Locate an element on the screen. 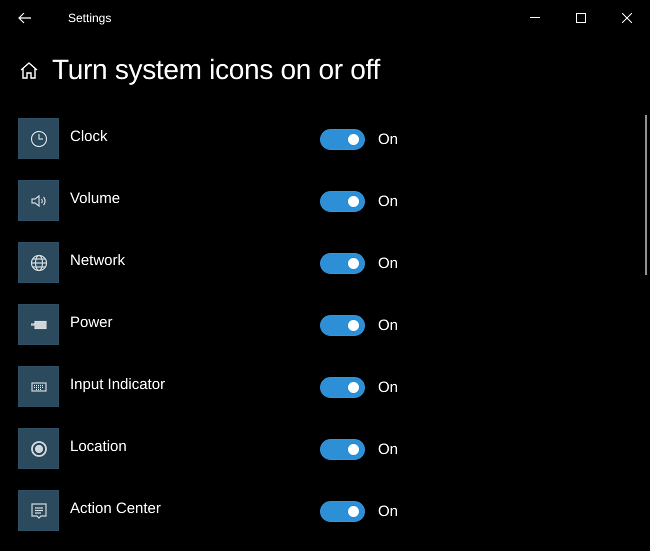 The image size is (650, 551). setting-label: Location is located at coordinates (99, 446).